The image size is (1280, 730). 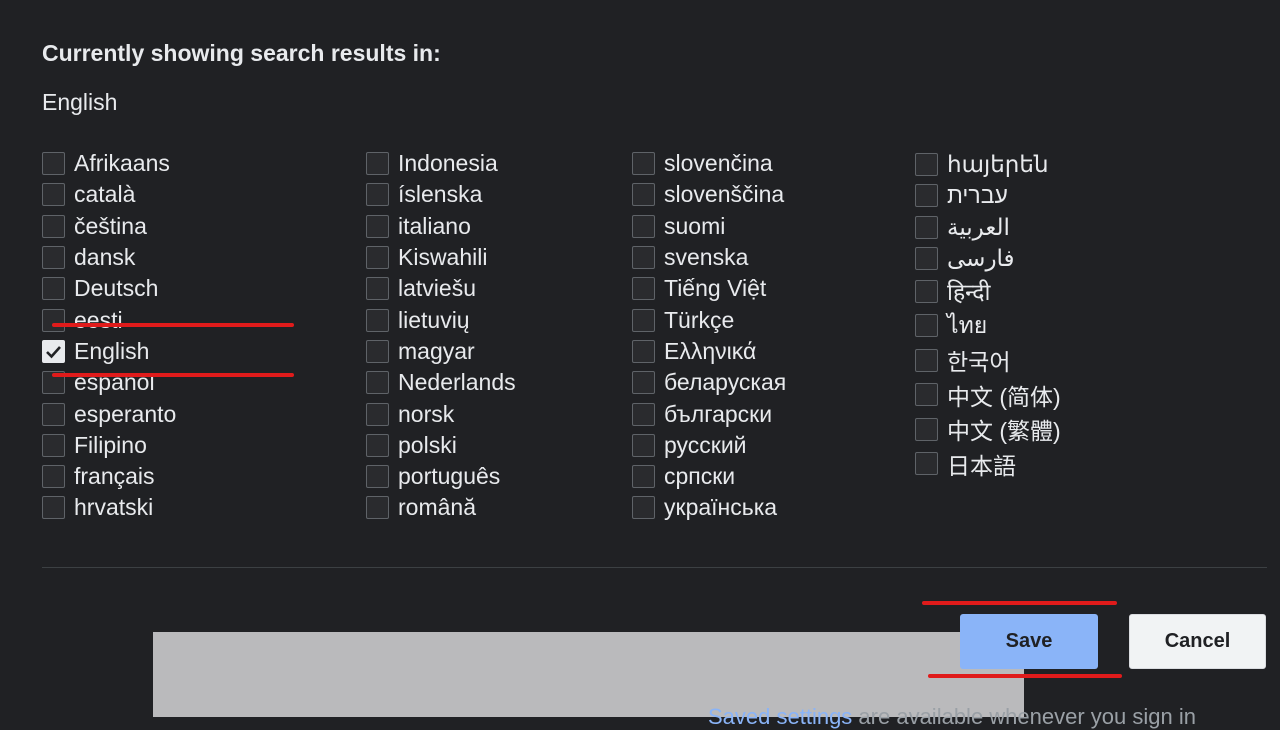 I want to click on language-label: العربية, so click(x=978, y=226).